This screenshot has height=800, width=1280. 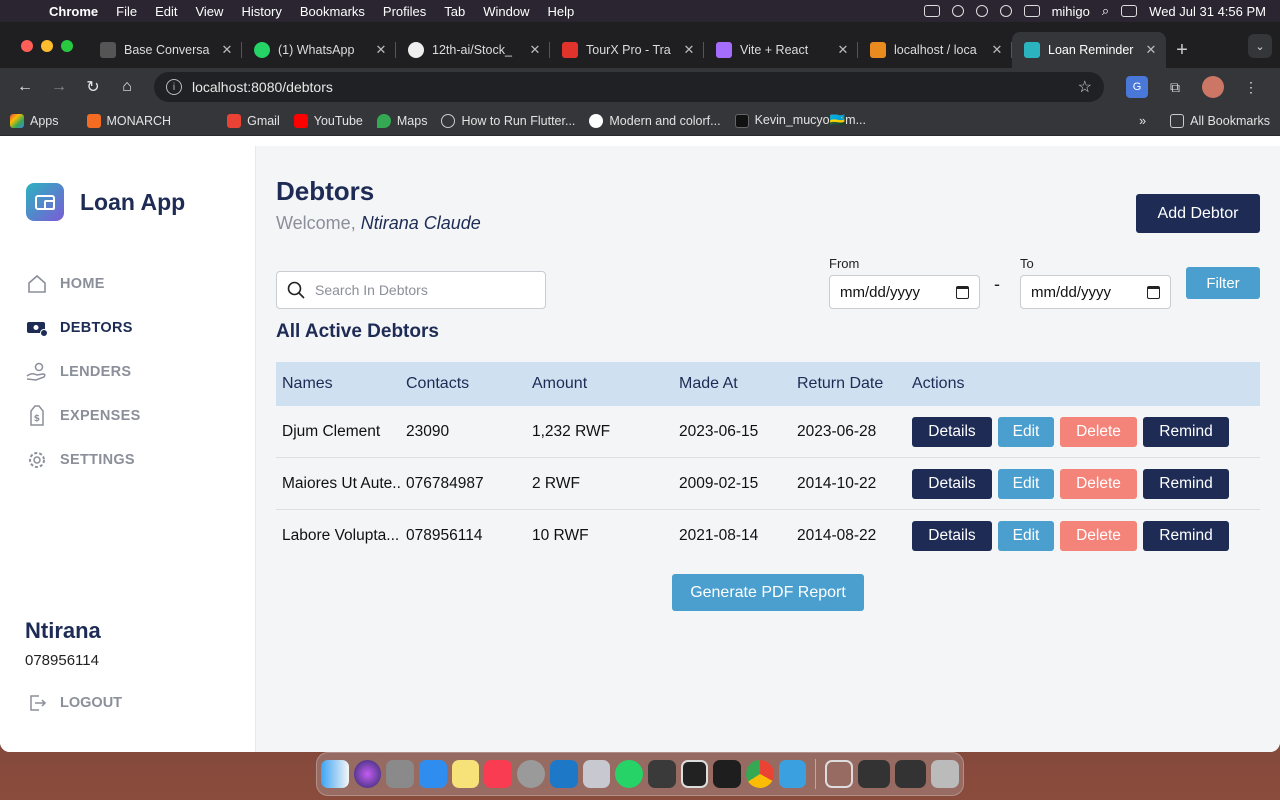 I want to click on tab-whatsapp: (1) WhatsApp ✕, so click(x=319, y=50).